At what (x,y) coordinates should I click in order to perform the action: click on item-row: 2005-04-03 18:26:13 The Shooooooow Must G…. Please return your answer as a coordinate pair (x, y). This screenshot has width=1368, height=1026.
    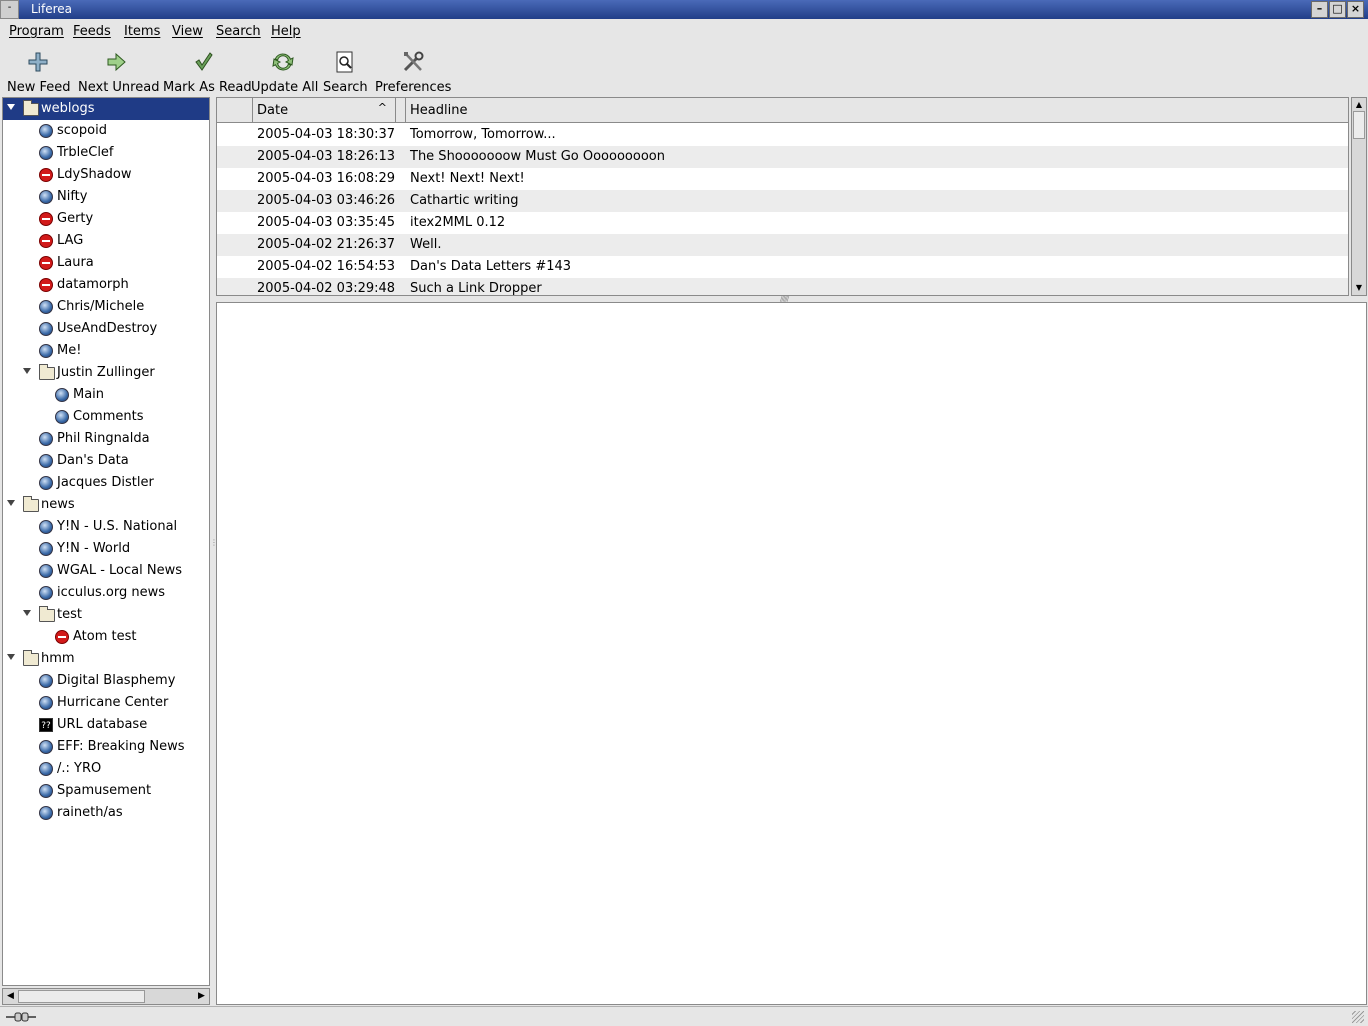
    Looking at the image, I should click on (782, 157).